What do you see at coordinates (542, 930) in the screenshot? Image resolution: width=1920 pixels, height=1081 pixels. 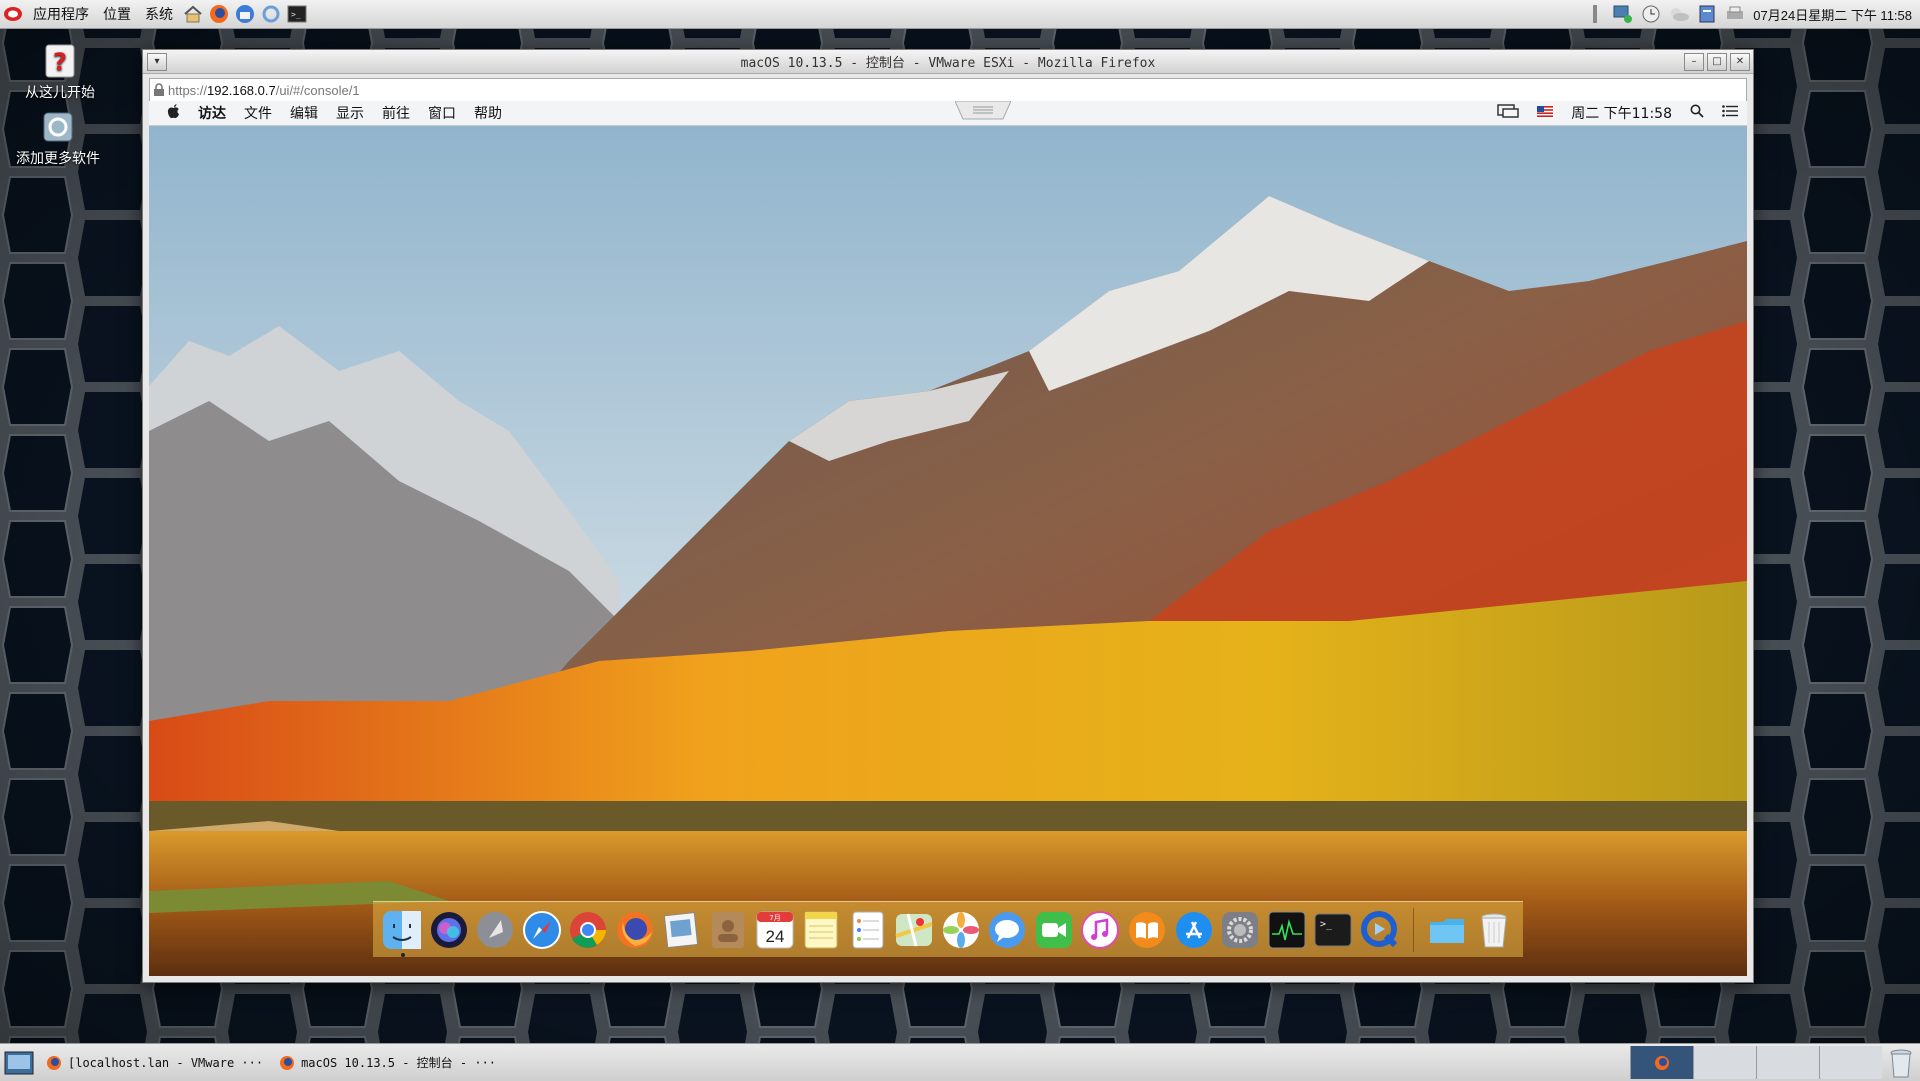 I see `dock-safari-icon` at bounding box center [542, 930].